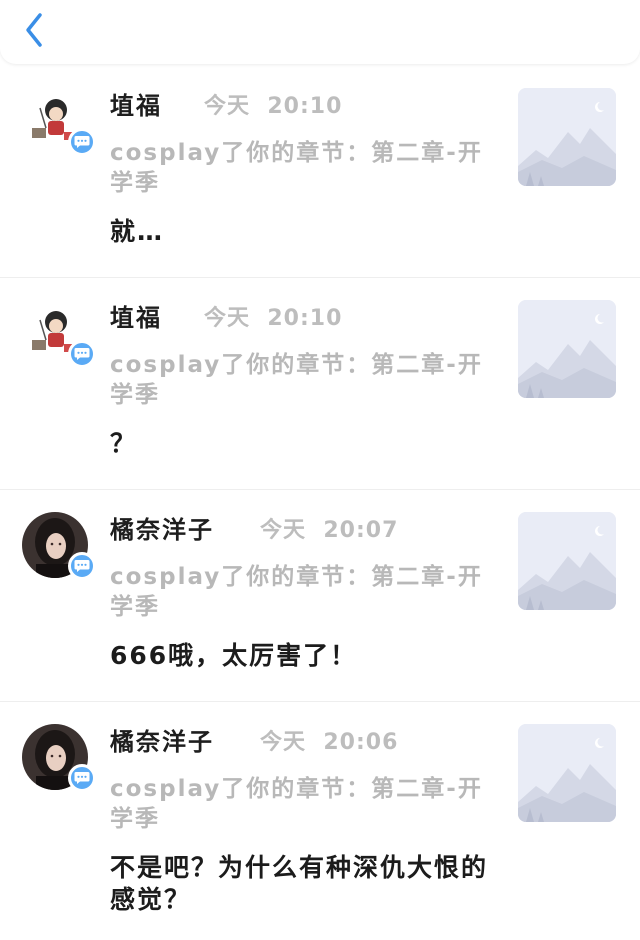  What do you see at coordinates (124, 443) in the screenshot?
I see `comment-text: ？` at bounding box center [124, 443].